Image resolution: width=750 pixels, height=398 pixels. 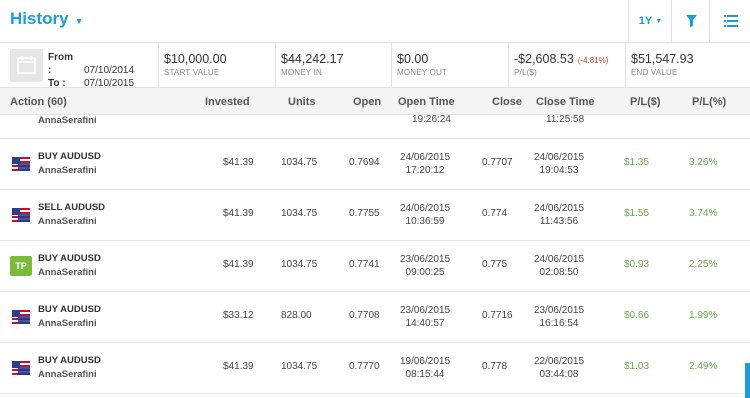 I want to click on close-rate: 0.775, so click(x=495, y=264).